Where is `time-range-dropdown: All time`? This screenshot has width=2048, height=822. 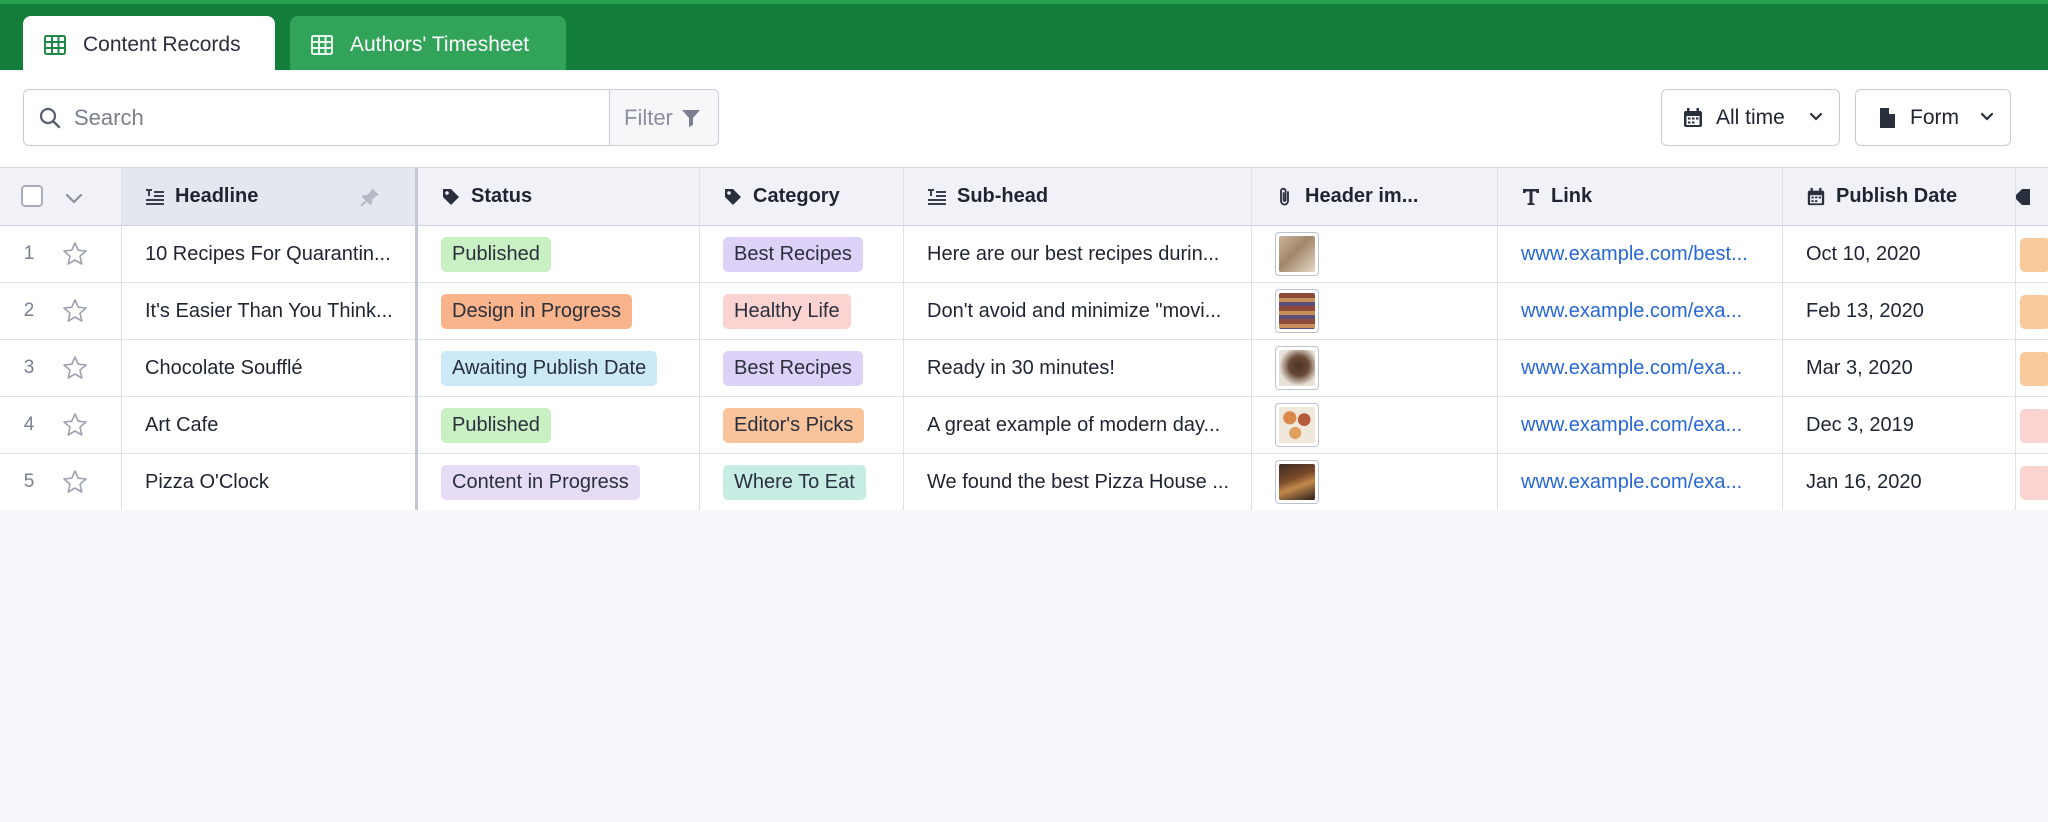 time-range-dropdown: All time is located at coordinates (1750, 117).